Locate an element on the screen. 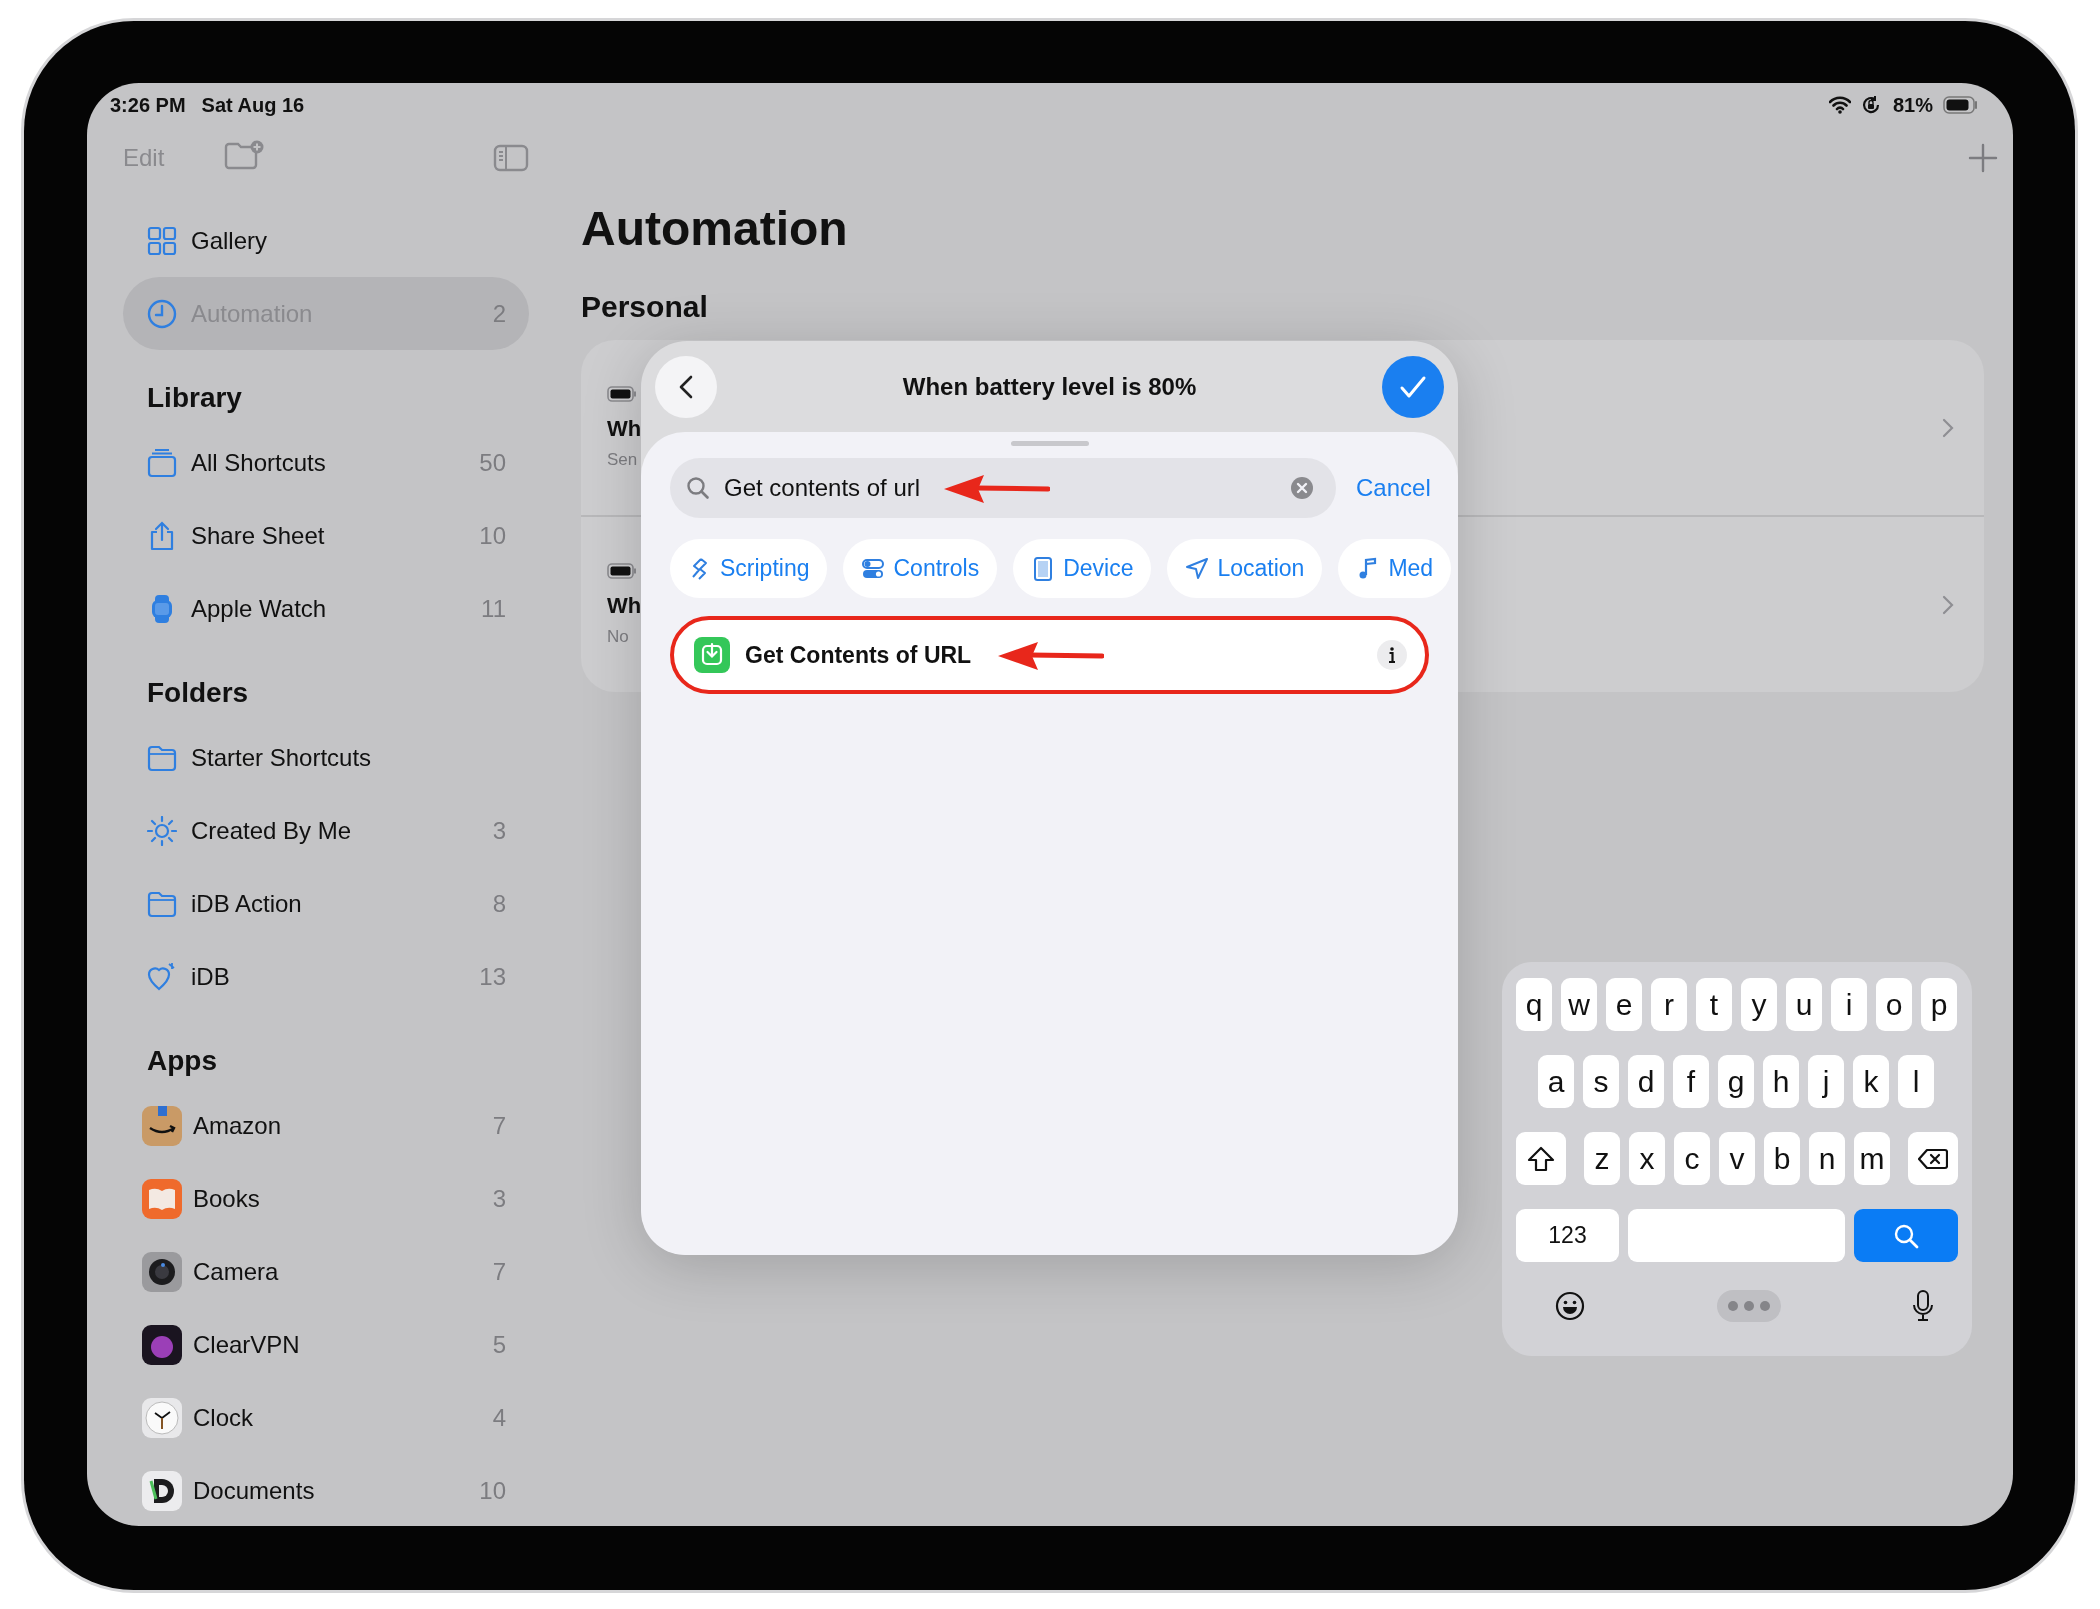 Image resolution: width=2100 pixels, height=1609 pixels. heart-icon is located at coordinates (162, 976).